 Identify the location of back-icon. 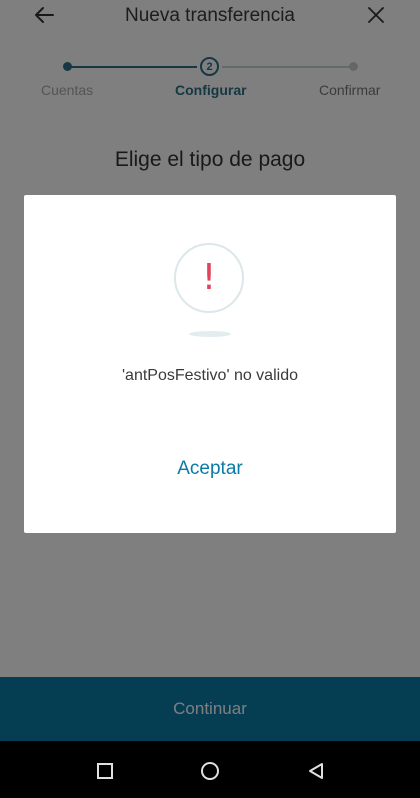
(316, 771).